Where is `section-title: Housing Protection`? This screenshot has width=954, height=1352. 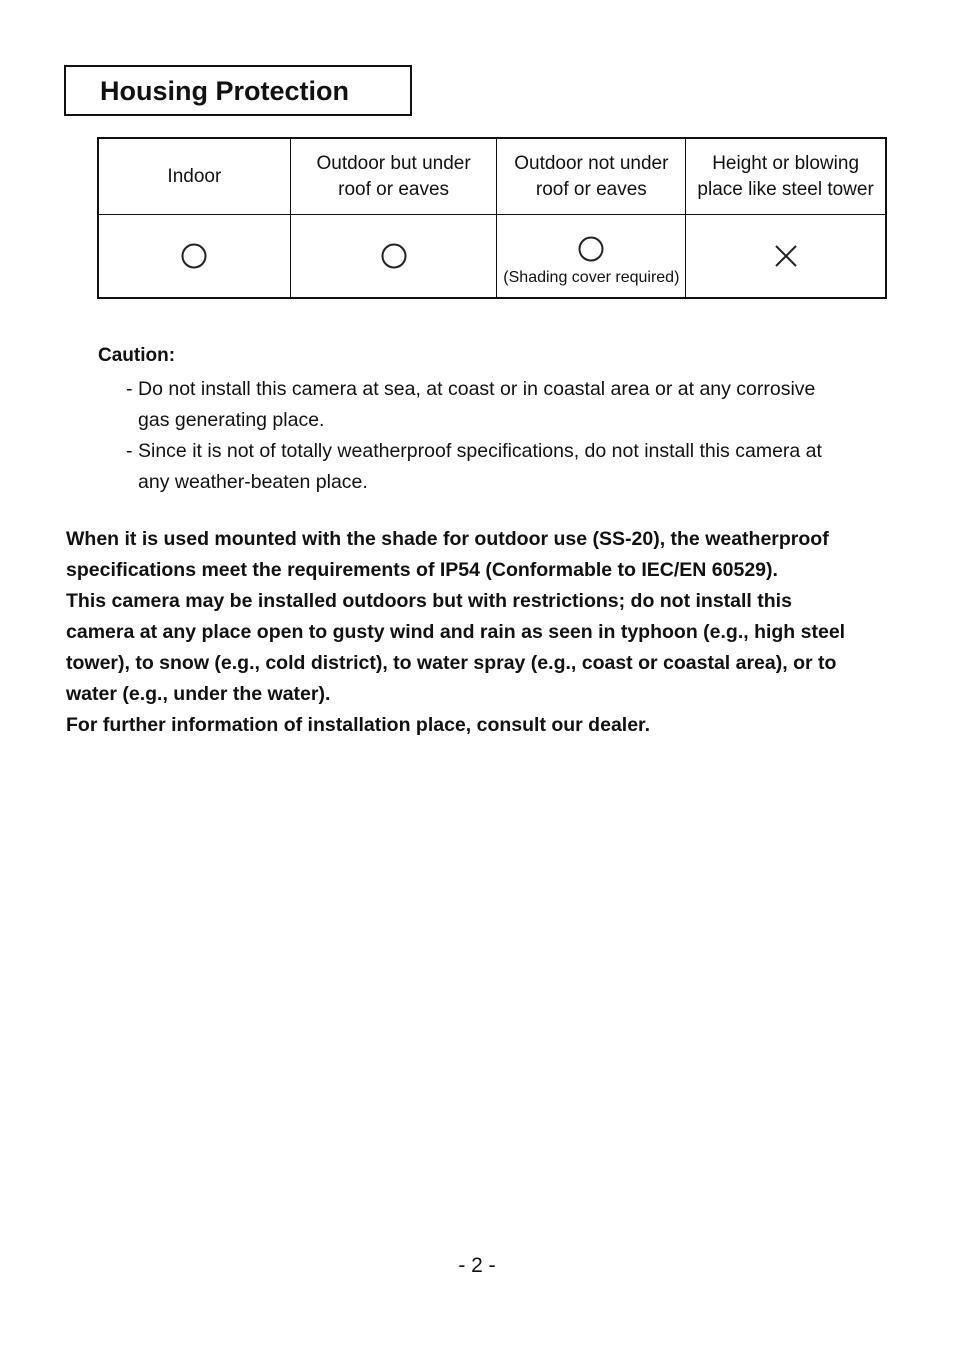 section-title: Housing Protection is located at coordinates (224, 91).